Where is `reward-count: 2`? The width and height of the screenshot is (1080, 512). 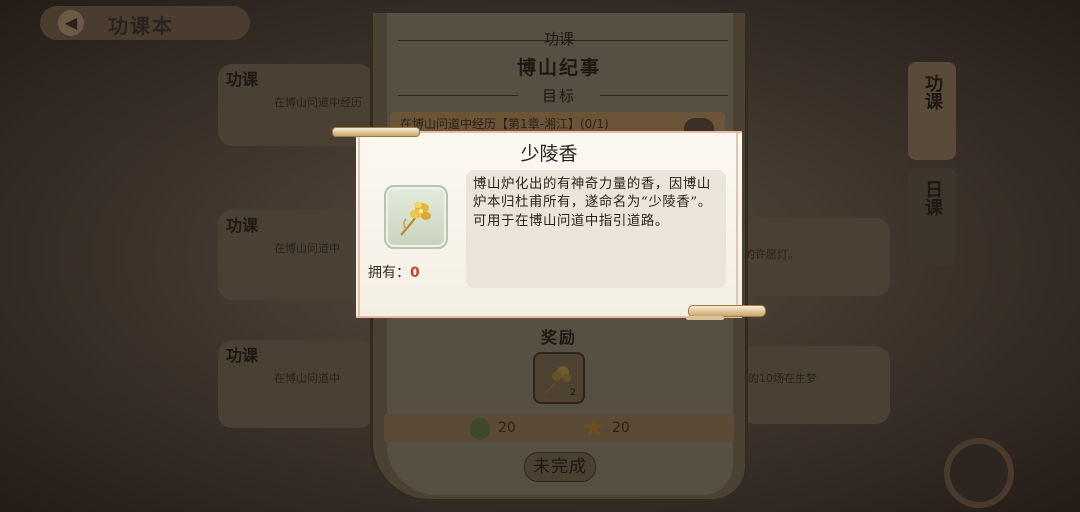 reward-count: 2 is located at coordinates (573, 393).